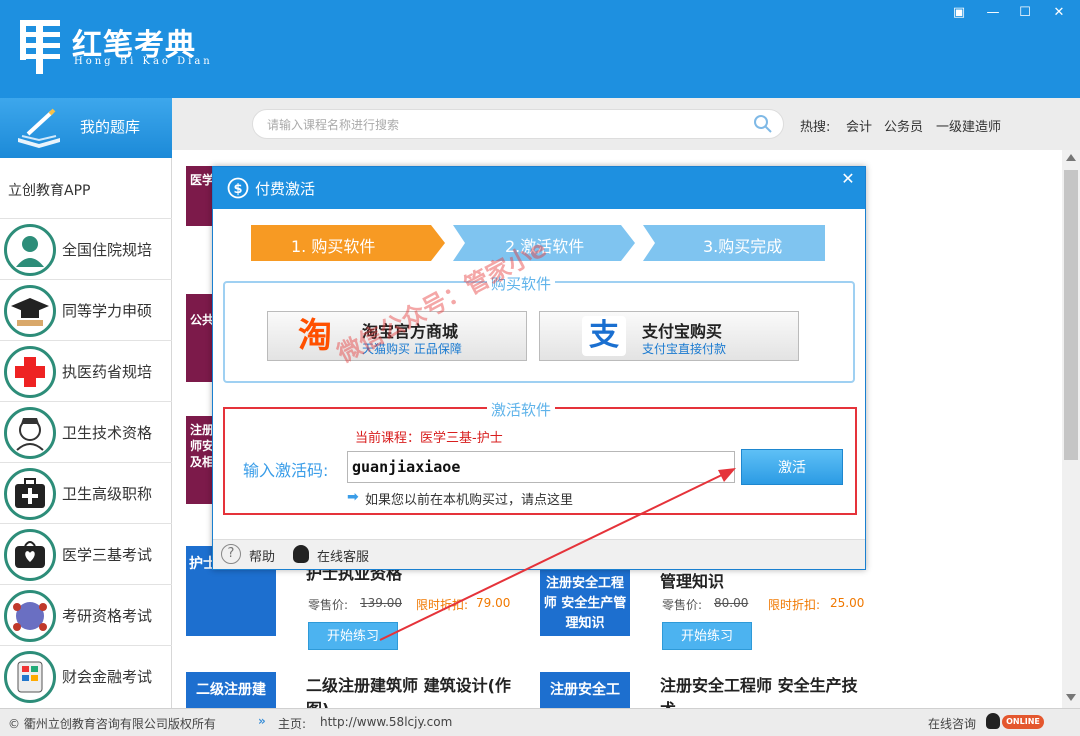 The height and width of the screenshot is (736, 1080). I want to click on online-consult-label: 在线咨询, so click(952, 723).